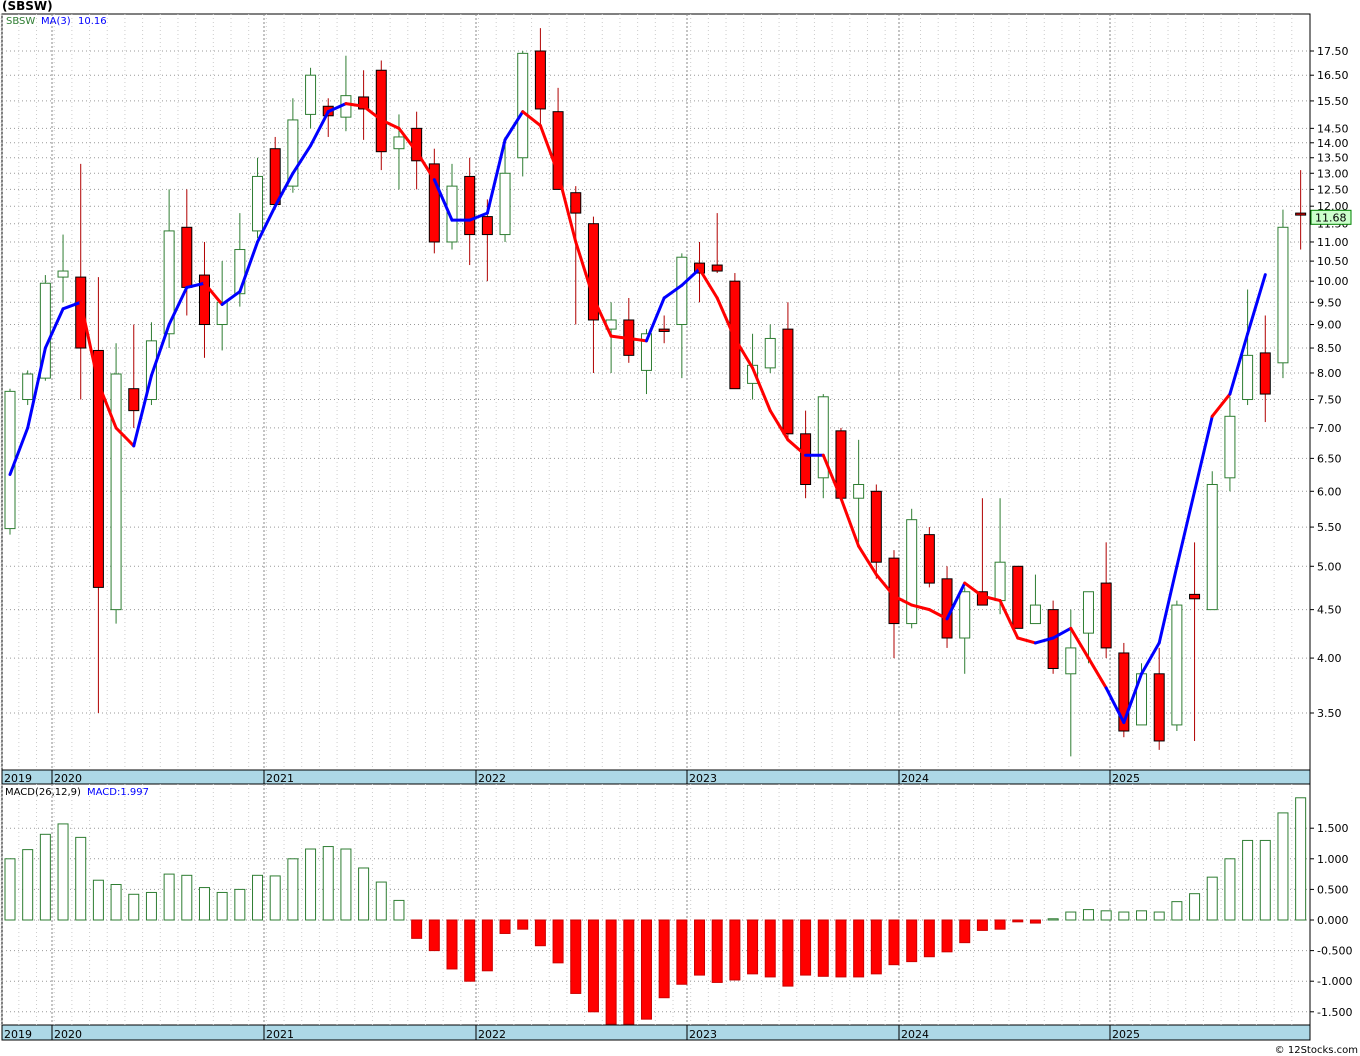 This screenshot has height=1056, width=1360. What do you see at coordinates (68, 1034) in the screenshot?
I see `year-label-bottom: 2020` at bounding box center [68, 1034].